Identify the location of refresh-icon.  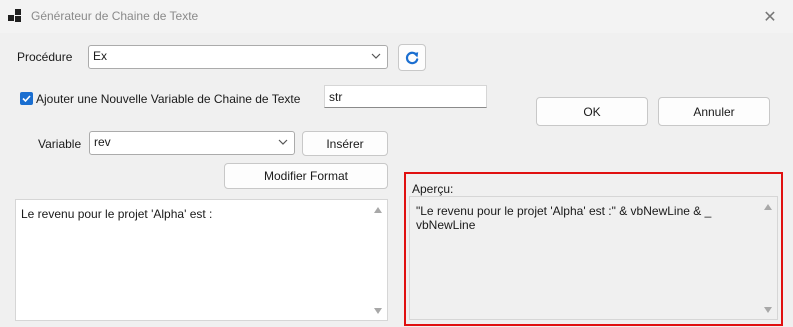
(412, 57).